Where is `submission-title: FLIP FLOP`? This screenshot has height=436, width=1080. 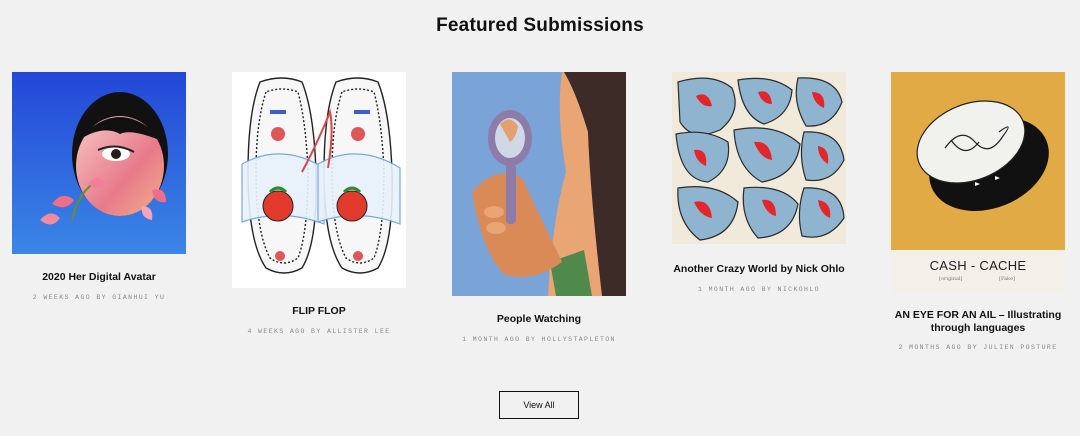 submission-title: FLIP FLOP is located at coordinates (319, 311).